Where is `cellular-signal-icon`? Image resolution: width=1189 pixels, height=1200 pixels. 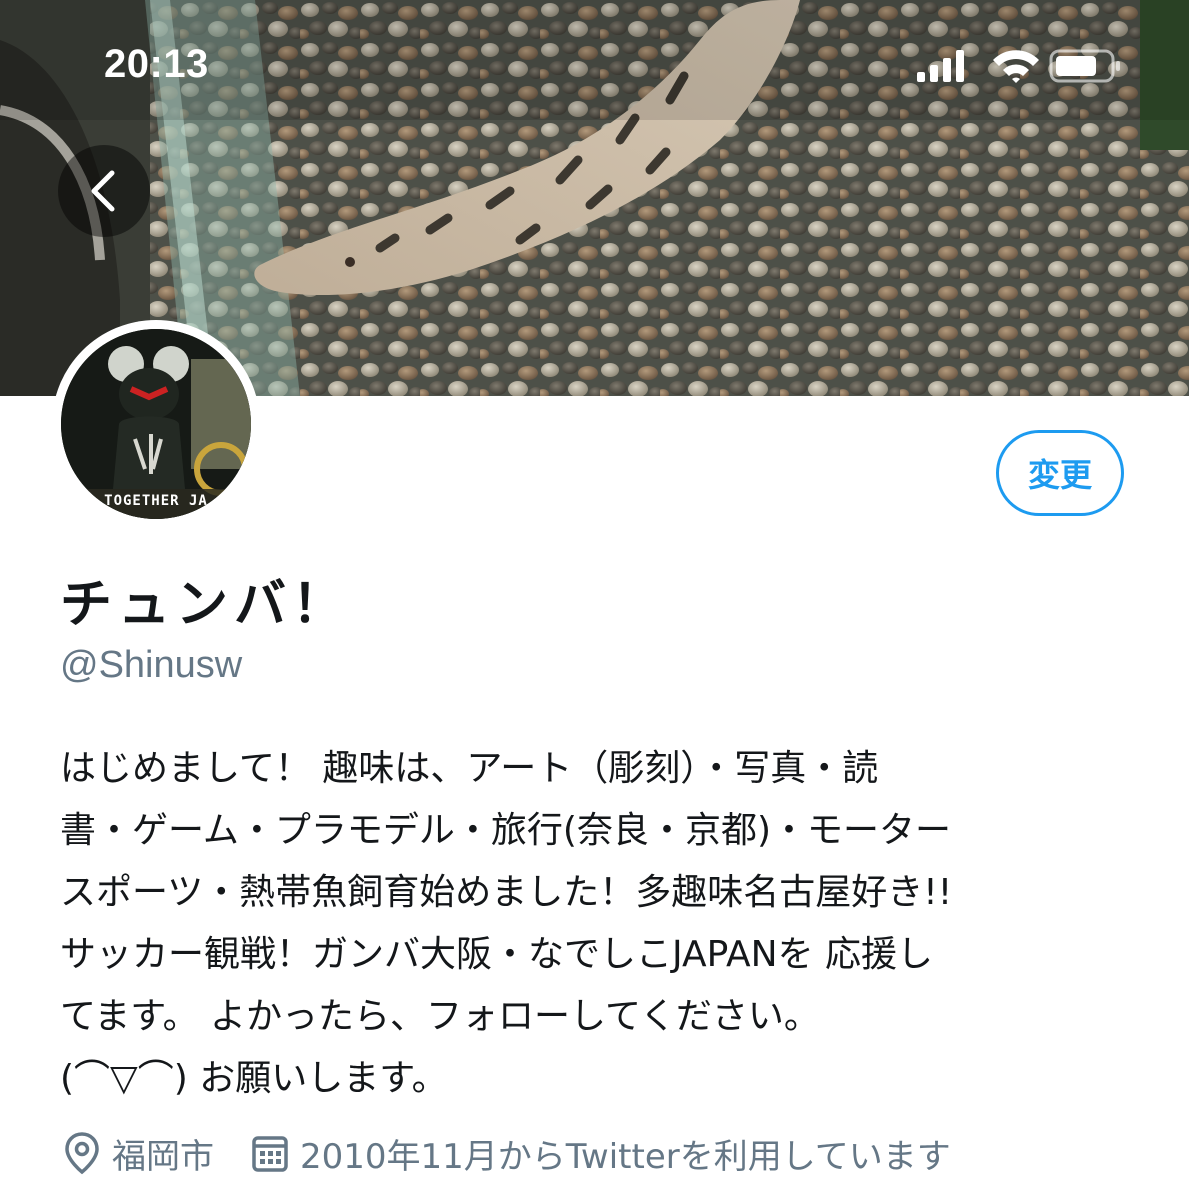
cellular-signal-icon is located at coordinates (940, 66).